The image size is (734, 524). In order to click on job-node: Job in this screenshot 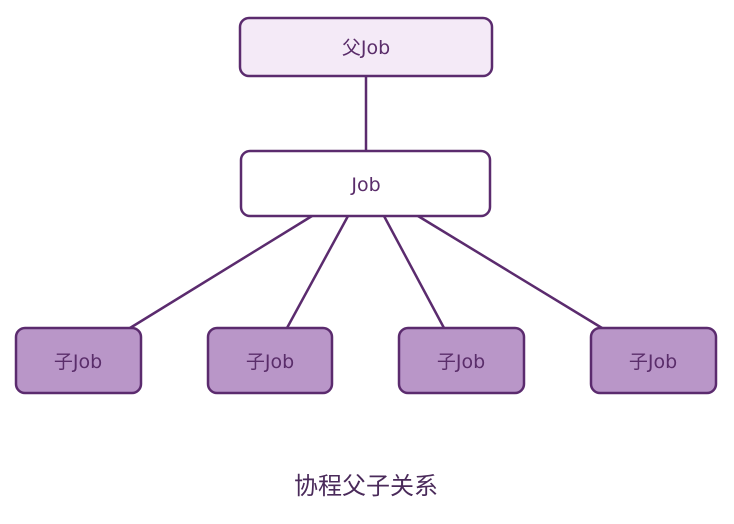, I will do `click(365, 183)`.